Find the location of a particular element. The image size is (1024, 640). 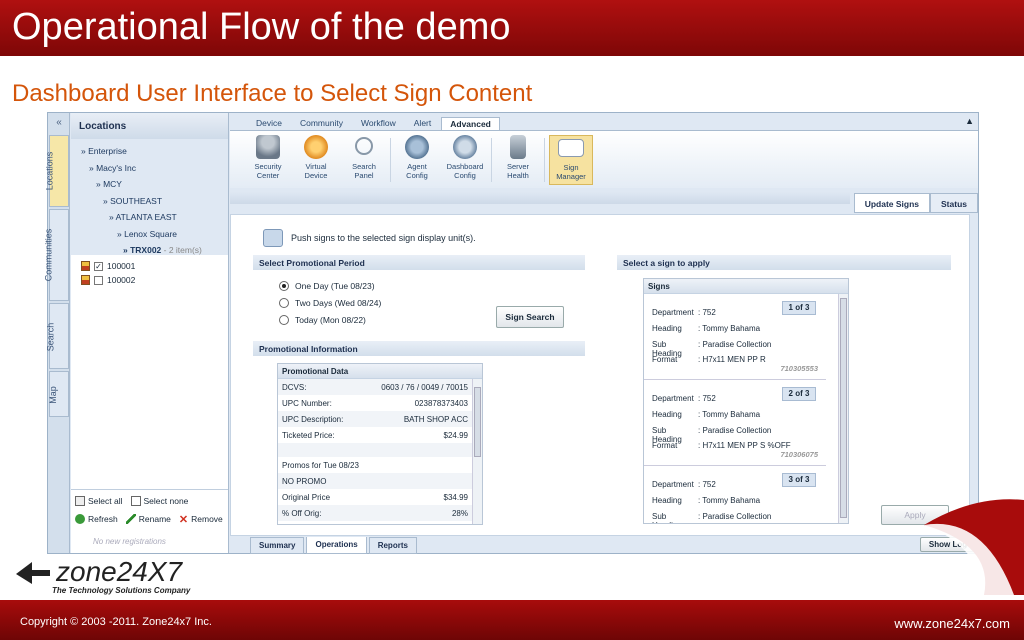

magnifier-icon is located at coordinates (364, 146).